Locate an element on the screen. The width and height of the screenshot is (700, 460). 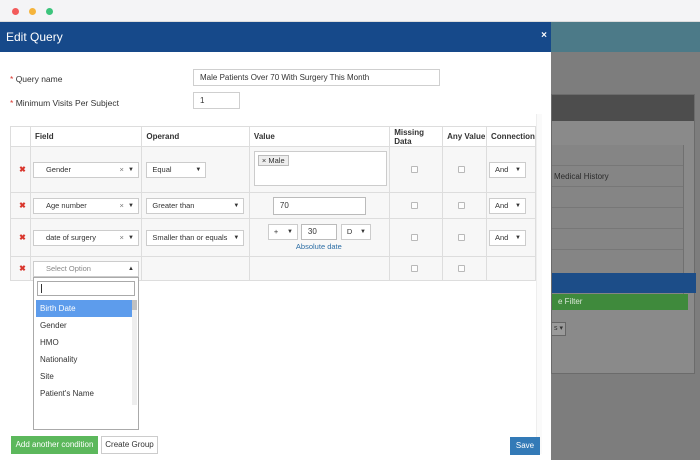
dropdown-option: Patient's Name is located at coordinates (84, 393).